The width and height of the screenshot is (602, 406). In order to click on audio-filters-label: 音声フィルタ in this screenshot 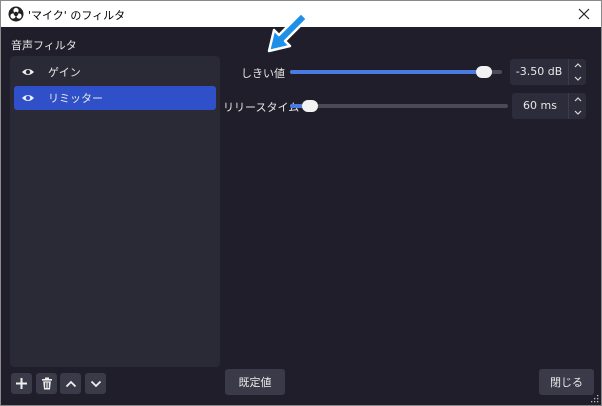, I will do `click(44, 45)`.